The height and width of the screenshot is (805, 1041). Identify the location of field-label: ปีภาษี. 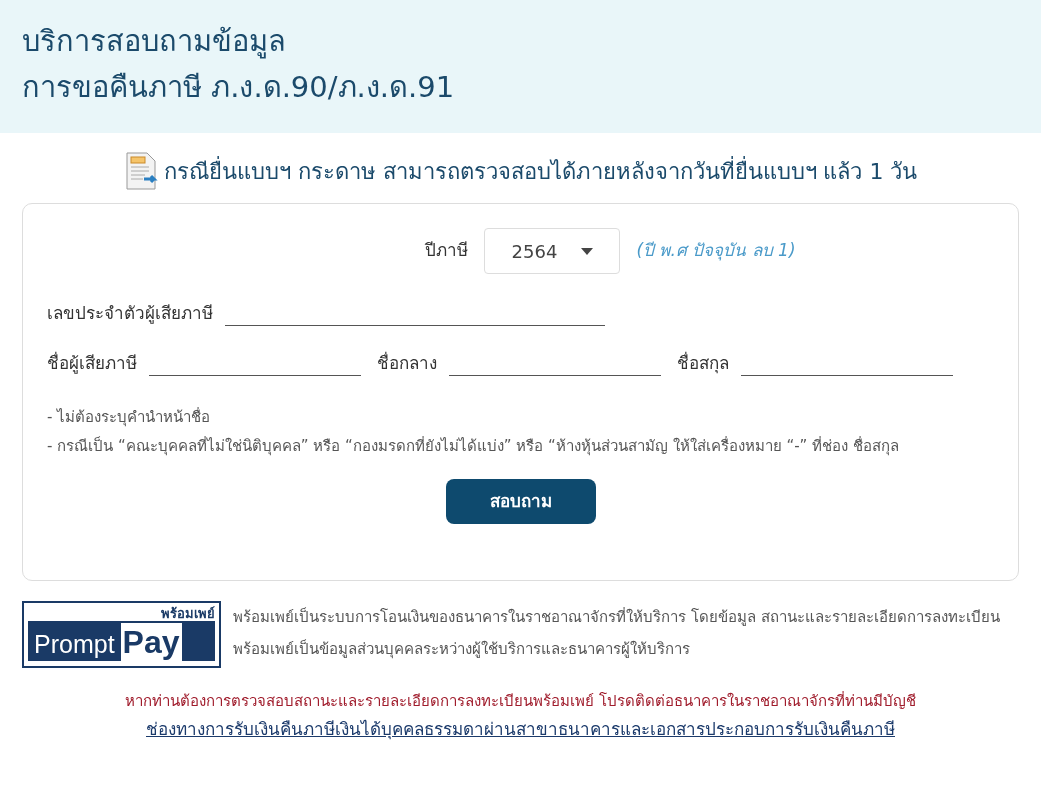
(447, 251).